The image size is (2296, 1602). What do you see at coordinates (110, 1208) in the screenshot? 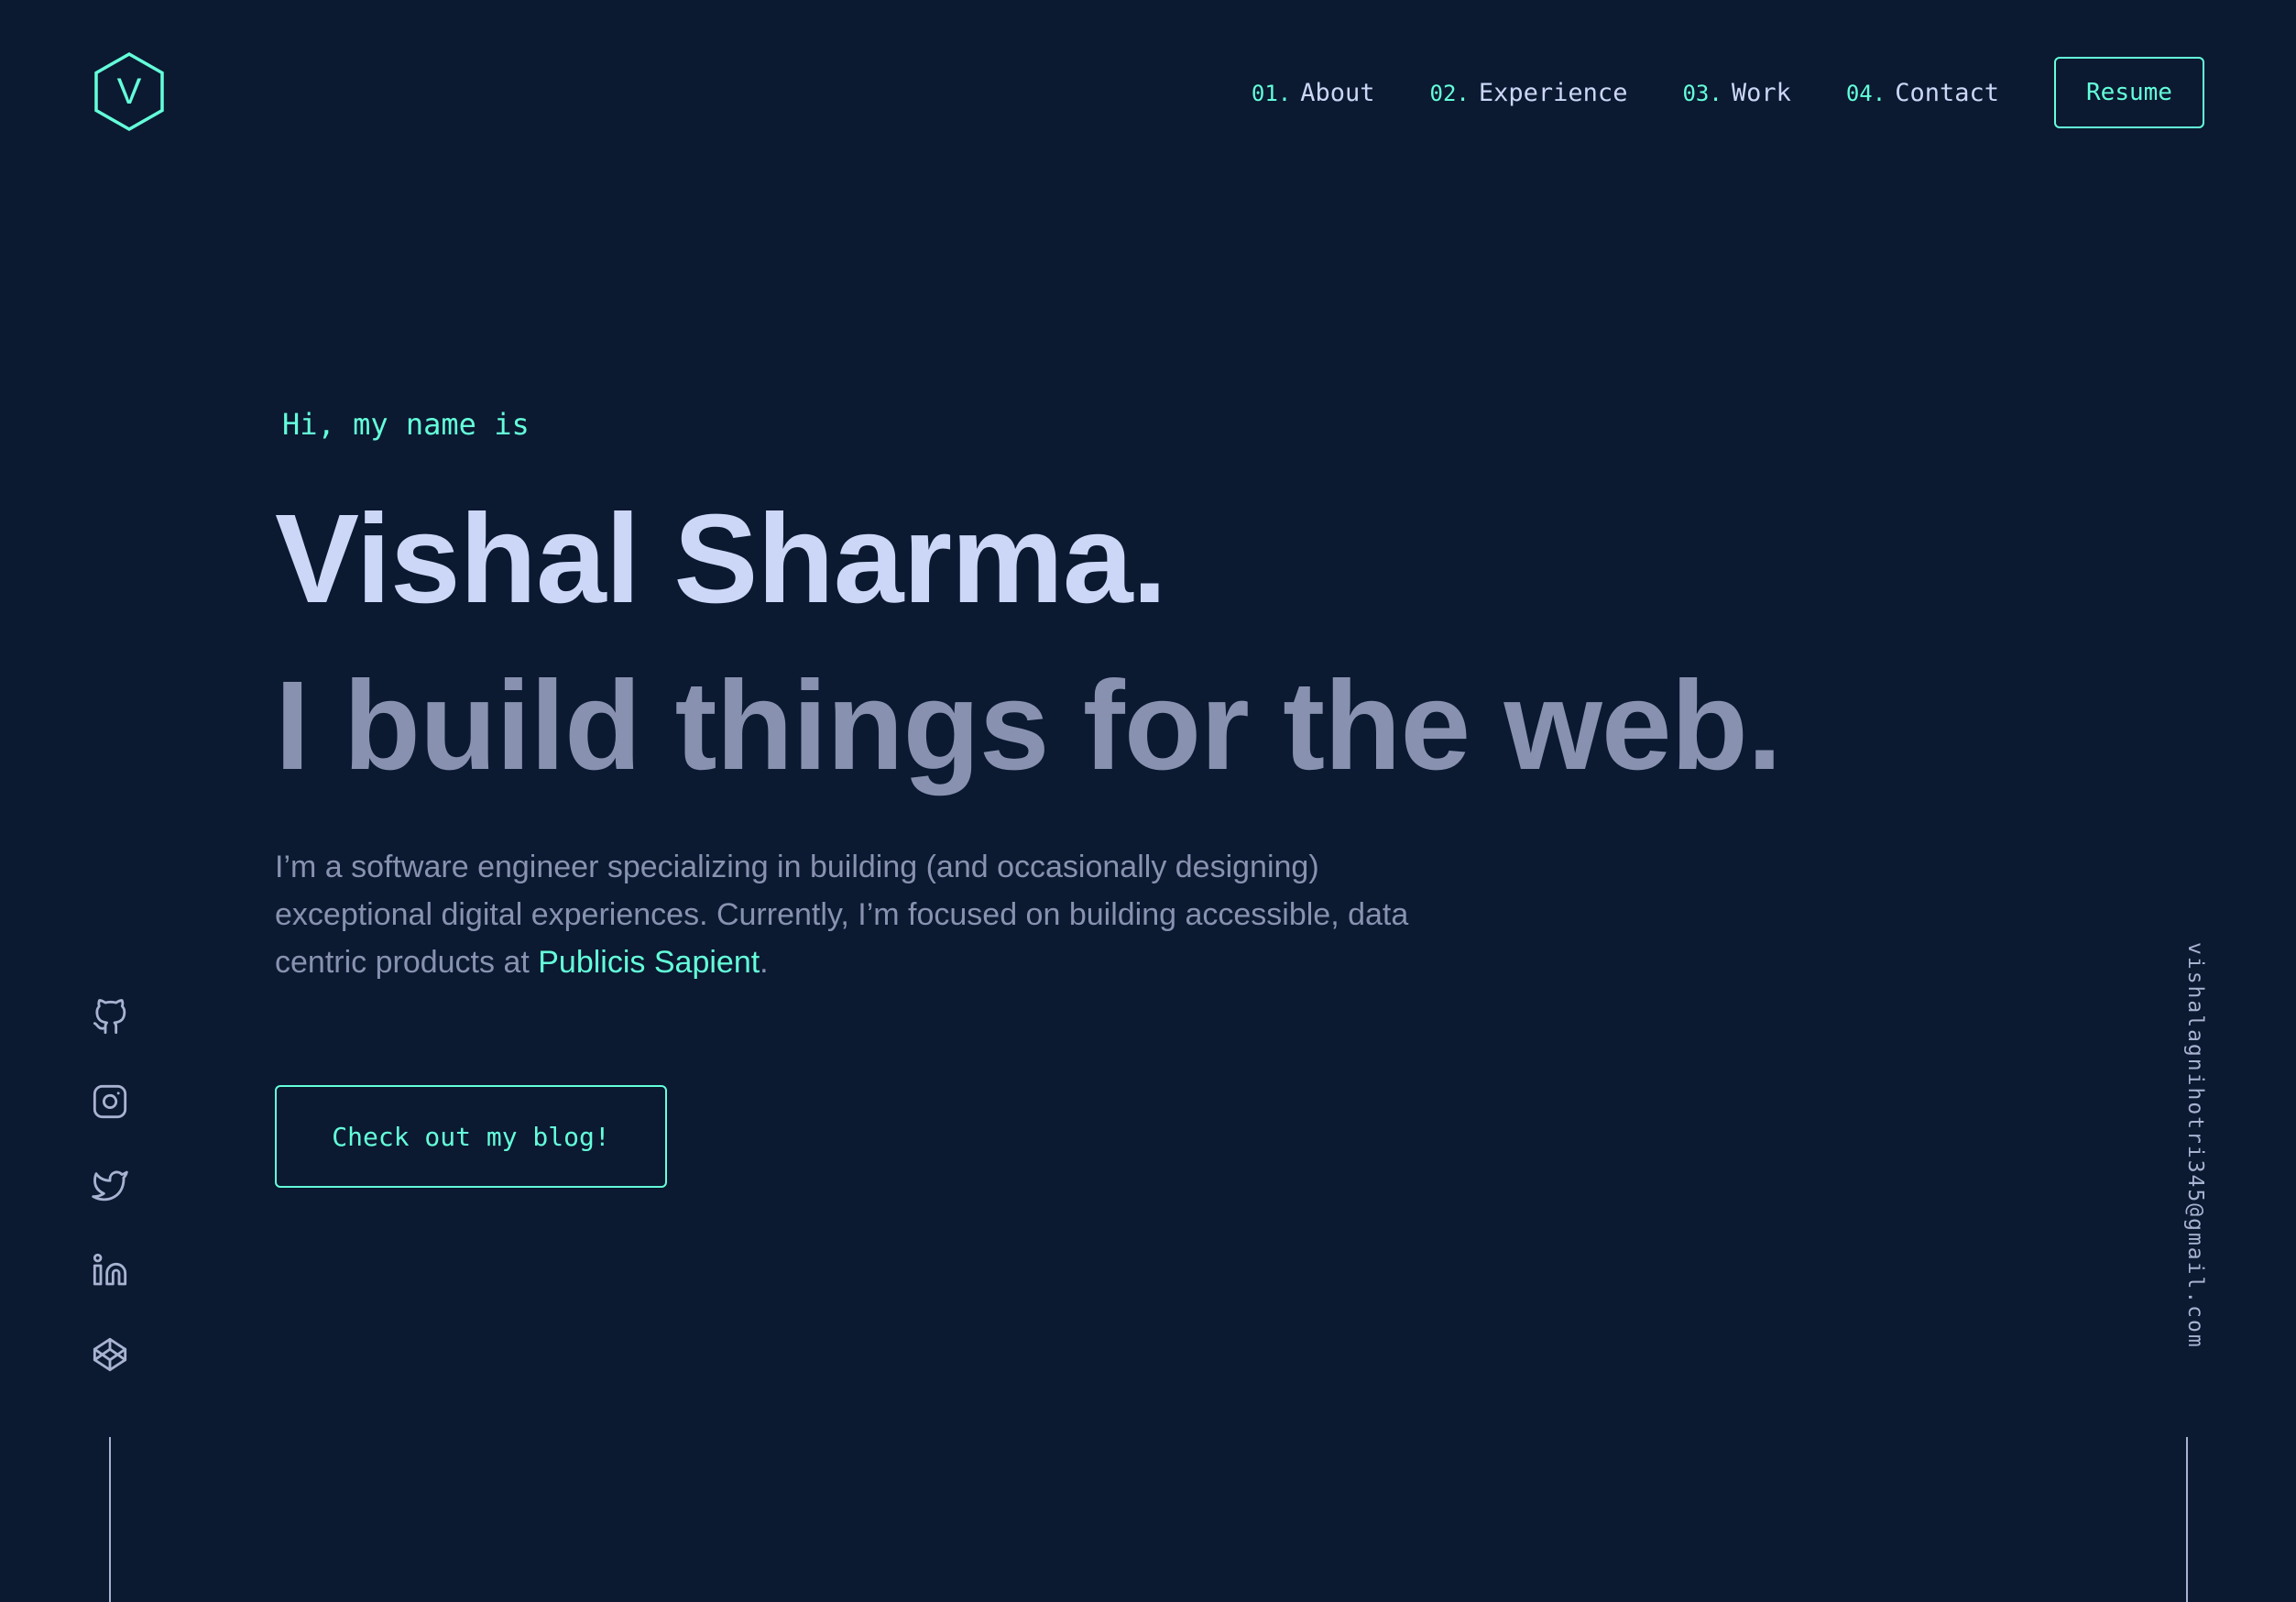
I see `social-links` at bounding box center [110, 1208].